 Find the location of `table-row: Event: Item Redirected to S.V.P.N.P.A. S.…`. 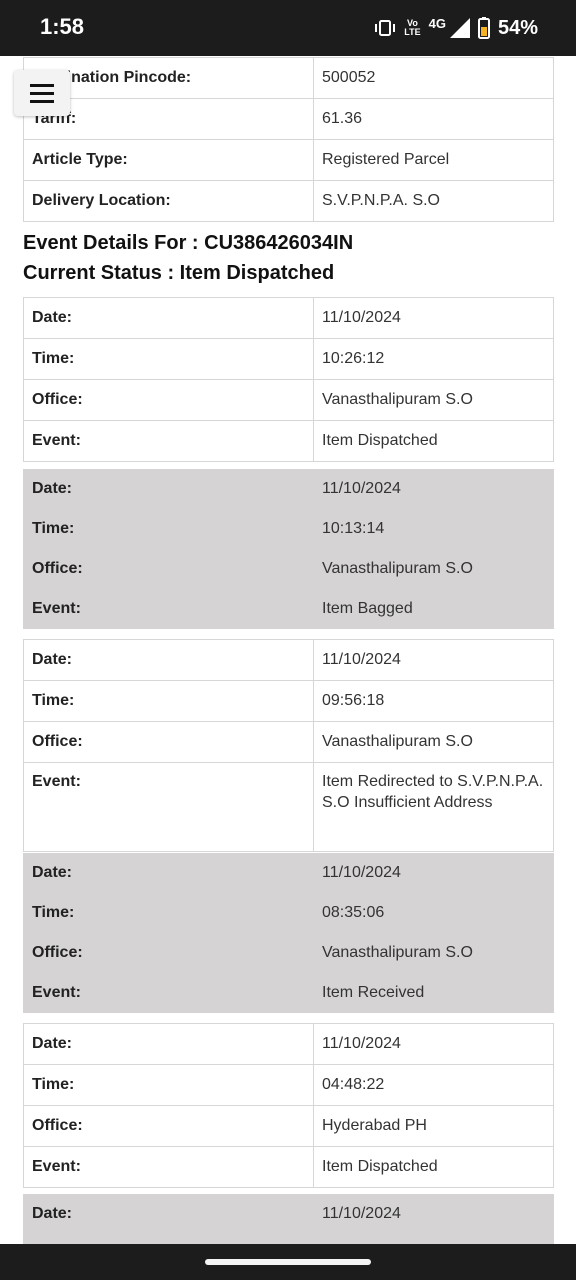

table-row: Event: Item Redirected to S.V.P.N.P.A. S.… is located at coordinates (288, 807).